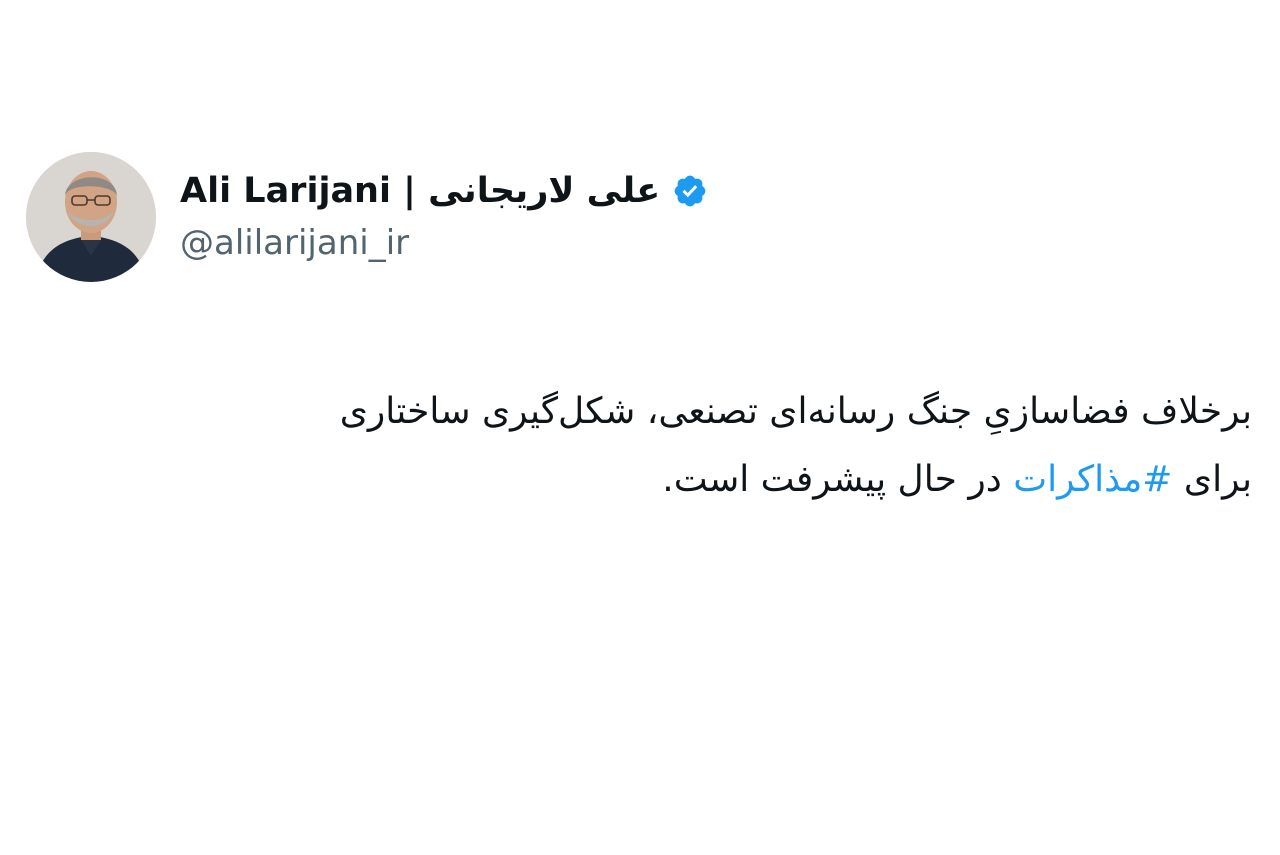 The height and width of the screenshot is (855, 1280). I want to click on profile-avatar, so click(91, 217).